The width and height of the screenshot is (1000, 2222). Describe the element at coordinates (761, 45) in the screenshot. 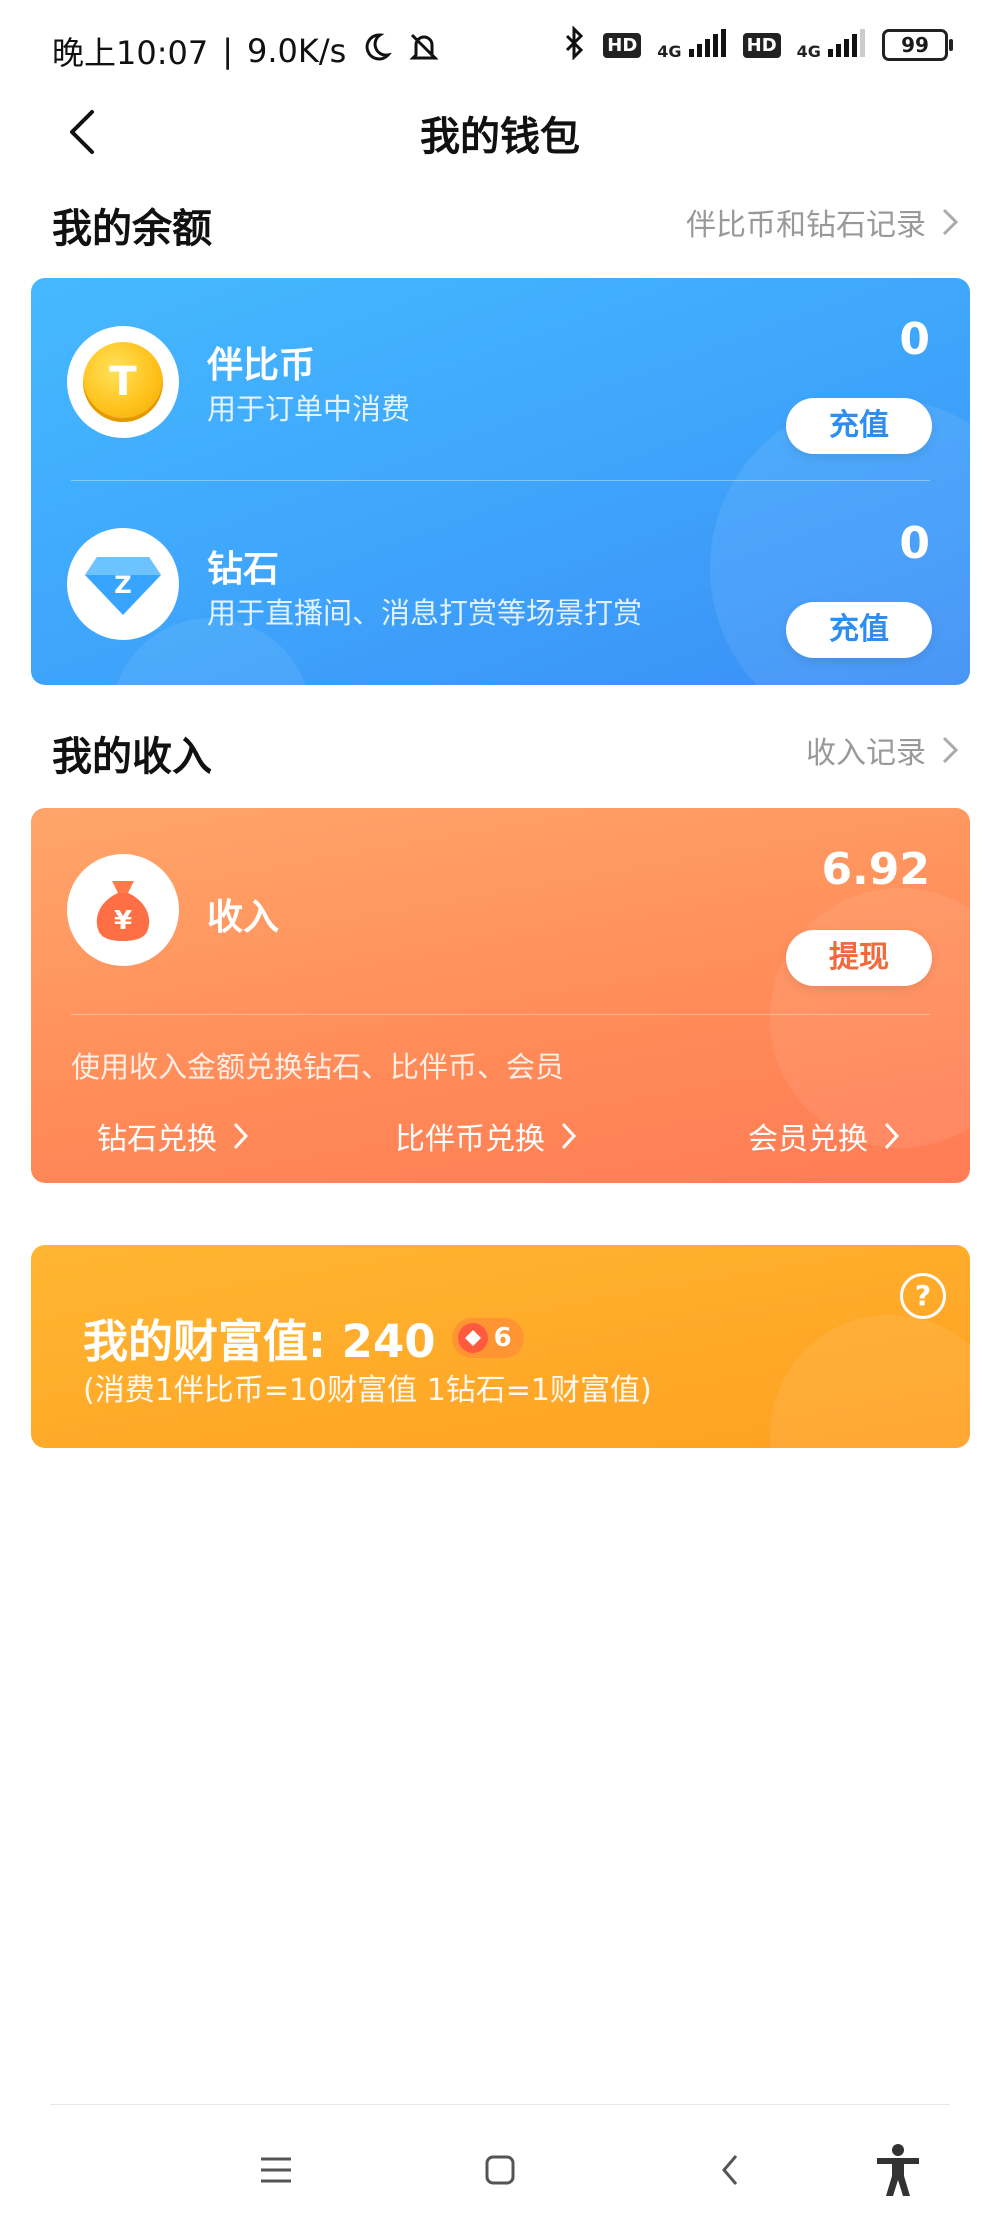

I see `hd-badge-2: HD` at that location.